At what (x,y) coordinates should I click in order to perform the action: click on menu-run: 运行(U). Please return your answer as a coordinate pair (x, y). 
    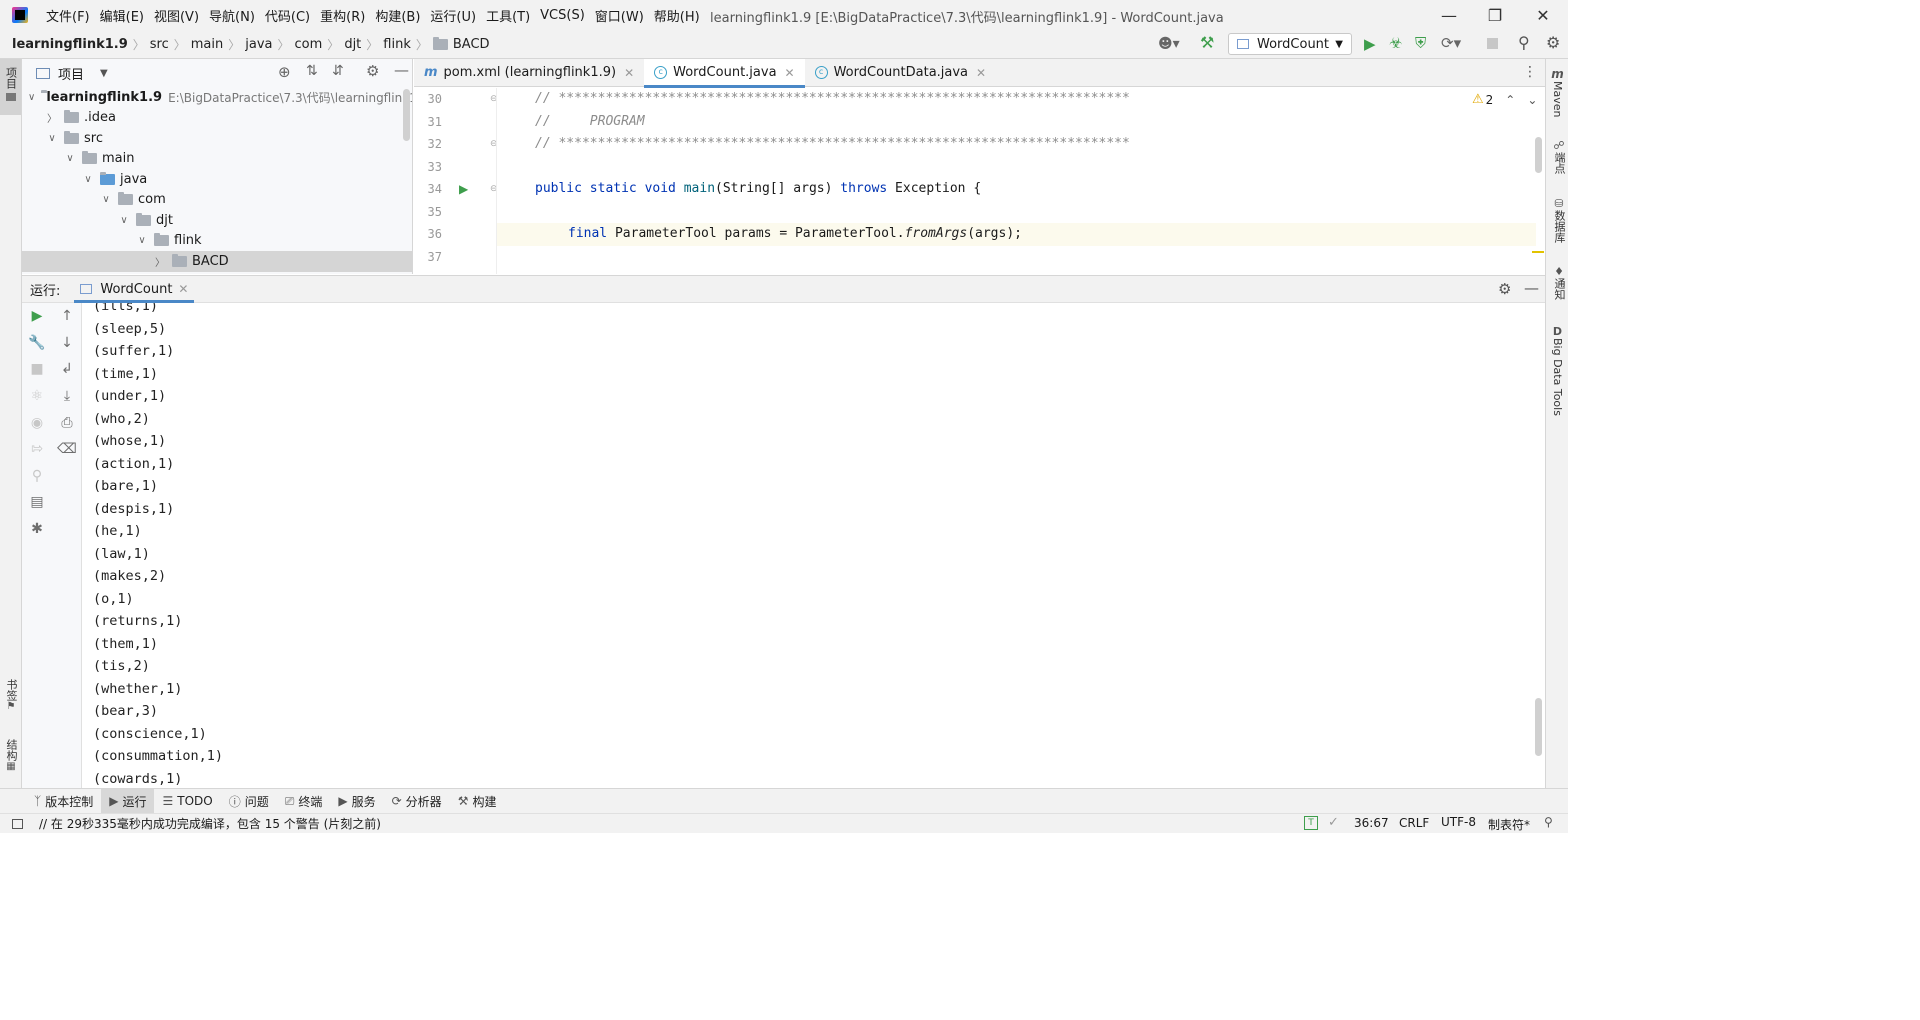
    Looking at the image, I should click on (453, 15).